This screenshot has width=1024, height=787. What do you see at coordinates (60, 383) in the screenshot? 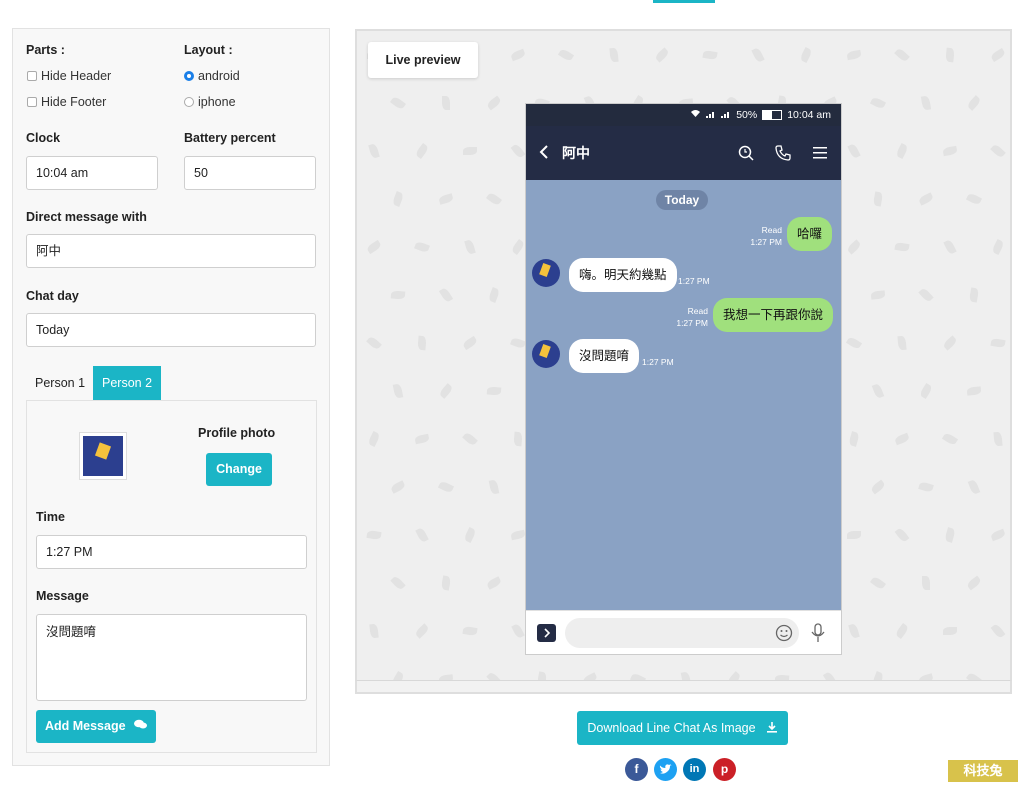
I see `tab-person-1: Person 1` at bounding box center [60, 383].